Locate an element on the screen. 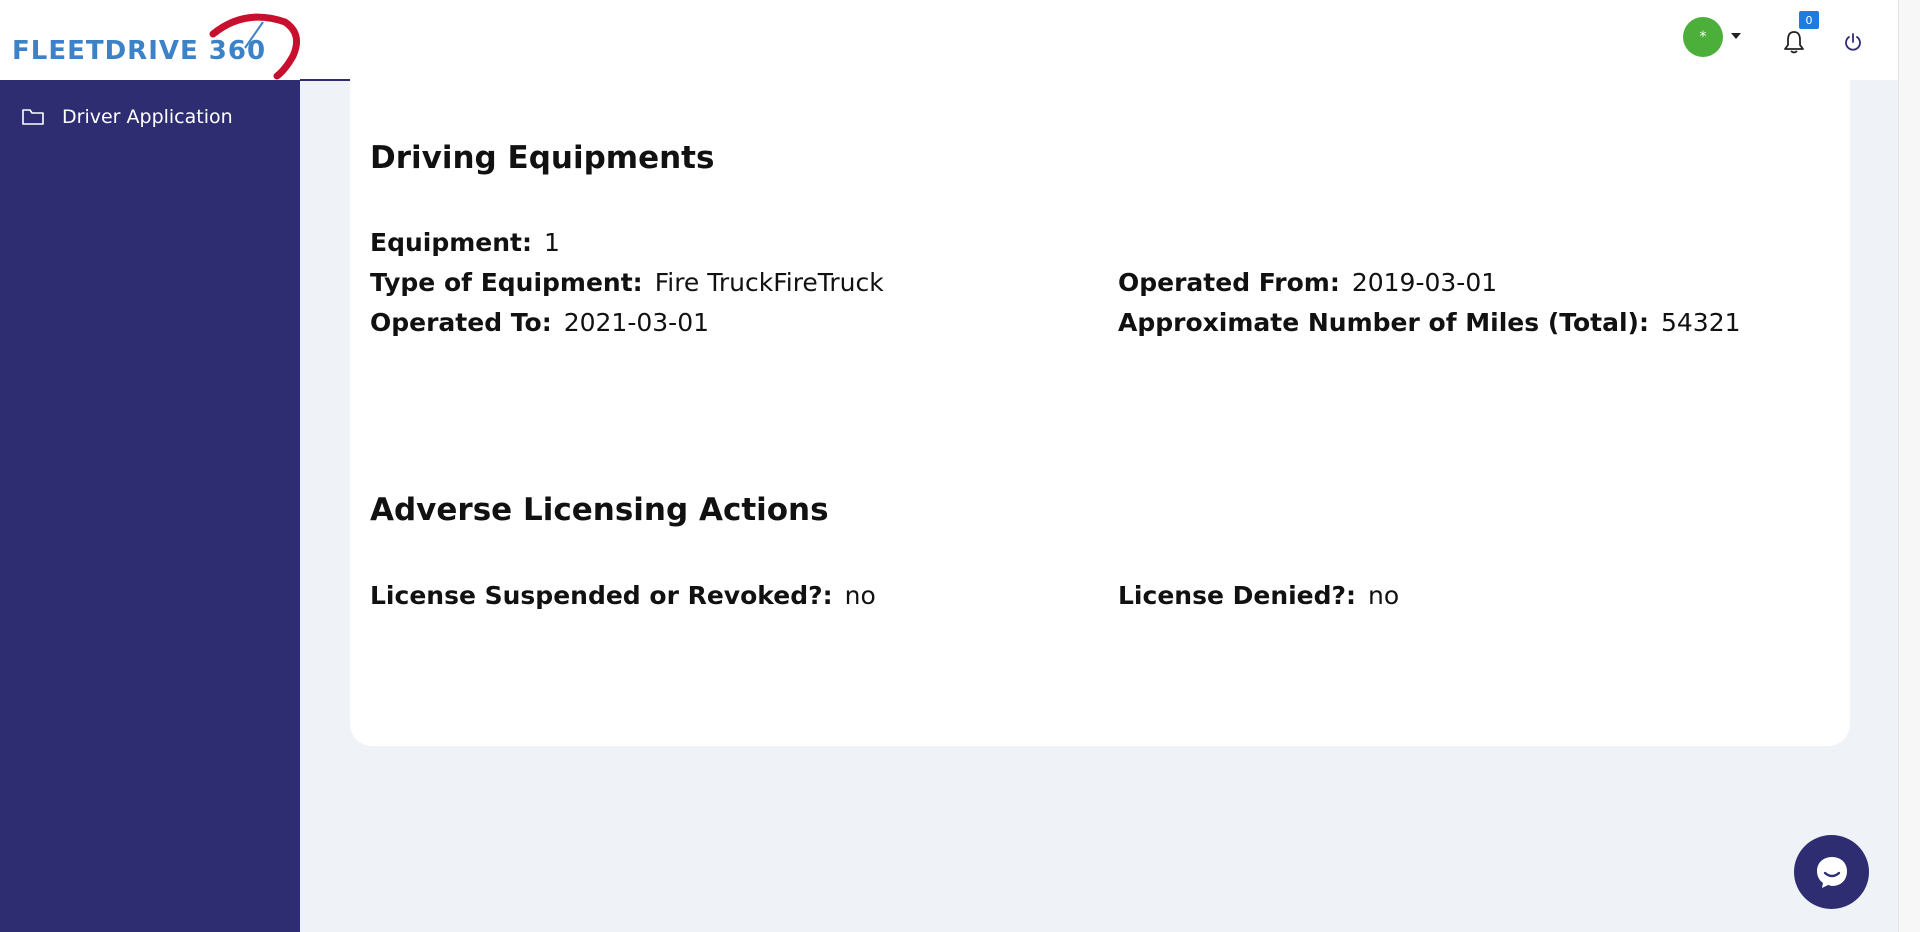 This screenshot has width=1920, height=932. page-scrollbar is located at coordinates (1909, 466).